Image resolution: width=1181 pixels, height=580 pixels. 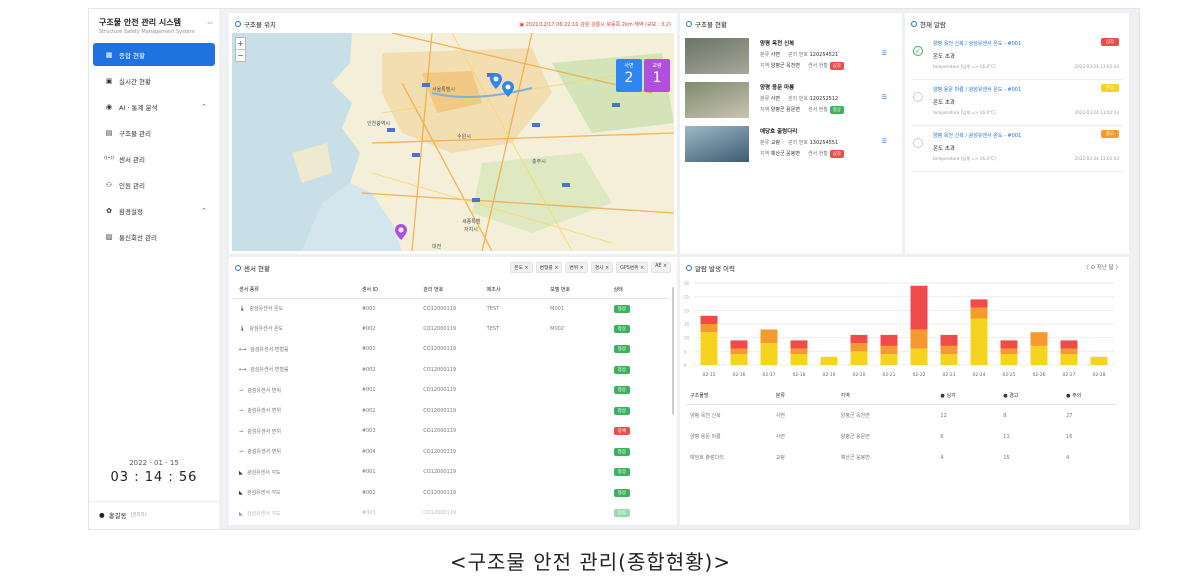 What do you see at coordinates (918, 51) in the screenshot?
I see `check-circle-icon: ✓` at bounding box center [918, 51].